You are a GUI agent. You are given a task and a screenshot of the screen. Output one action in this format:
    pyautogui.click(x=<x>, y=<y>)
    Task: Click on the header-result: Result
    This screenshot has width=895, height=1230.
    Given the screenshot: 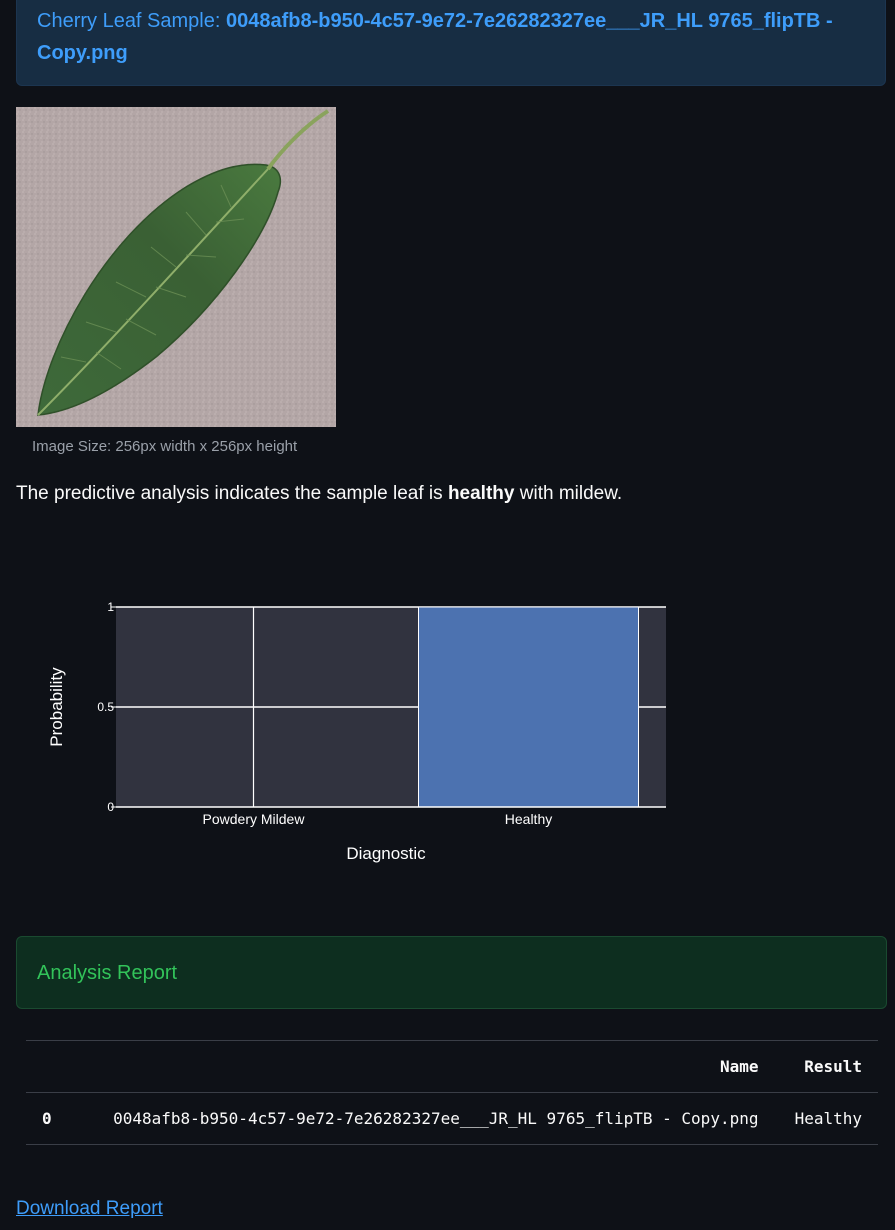 What is the action you would take?
    pyautogui.click(x=826, y=1066)
    